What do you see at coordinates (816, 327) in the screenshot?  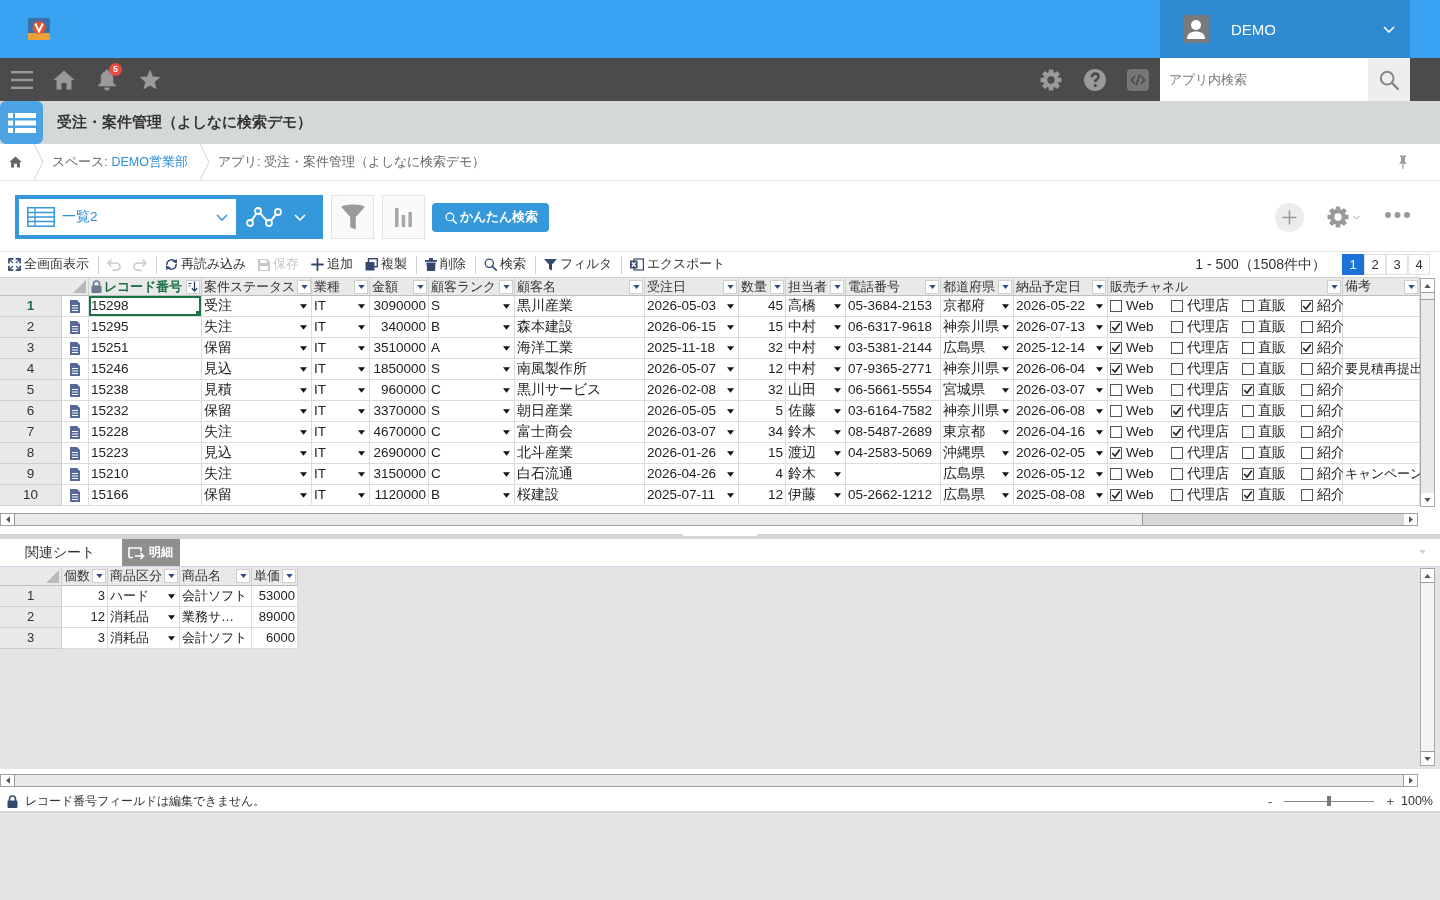 I see `dropdown-cell: 中村` at bounding box center [816, 327].